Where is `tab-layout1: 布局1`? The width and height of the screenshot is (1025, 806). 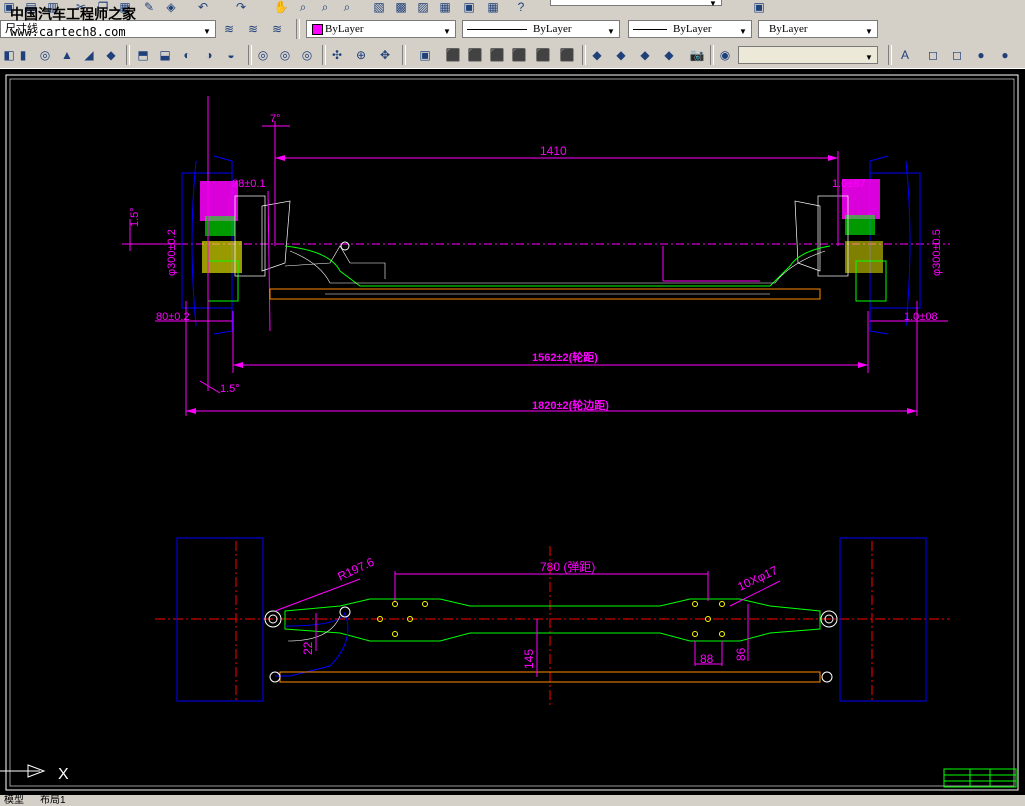 tab-layout1: 布局1 is located at coordinates (53, 798).